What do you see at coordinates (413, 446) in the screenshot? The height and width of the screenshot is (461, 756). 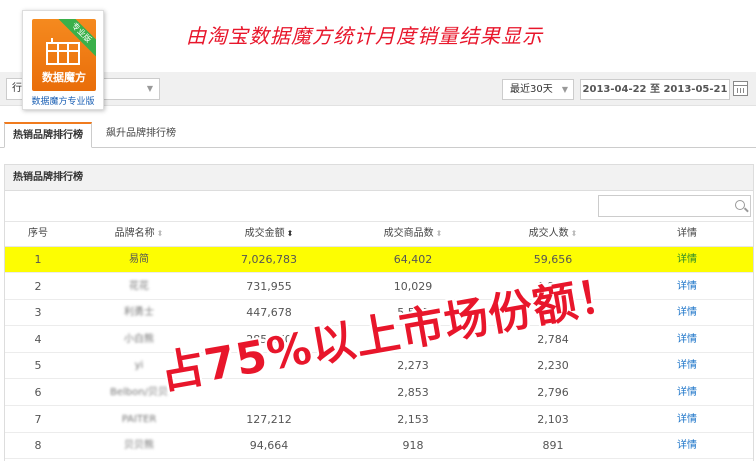 I see `cell-items: 918` at bounding box center [413, 446].